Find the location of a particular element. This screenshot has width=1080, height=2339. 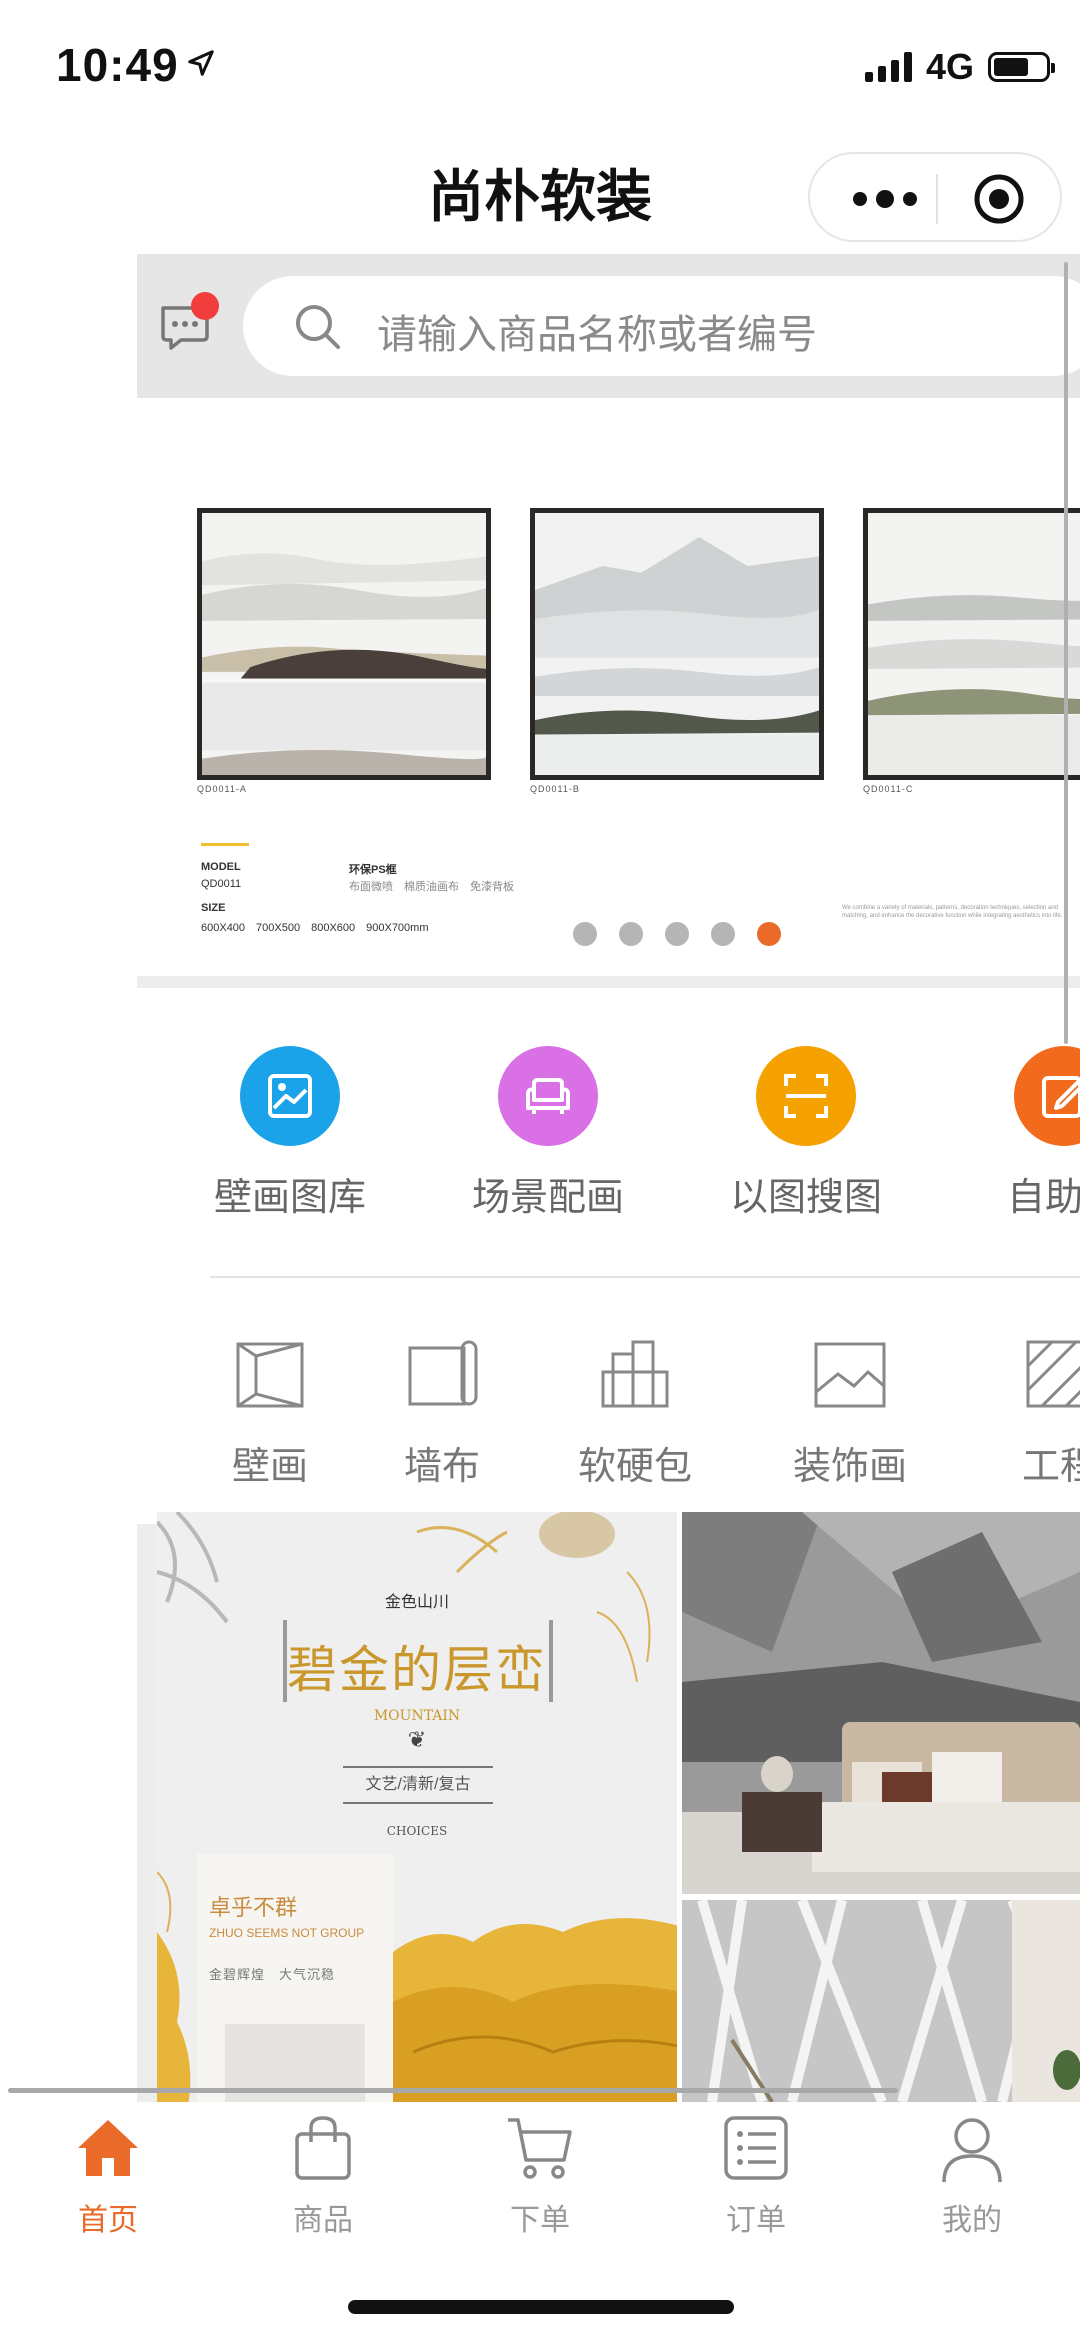

user-icon is located at coordinates (972, 2150).